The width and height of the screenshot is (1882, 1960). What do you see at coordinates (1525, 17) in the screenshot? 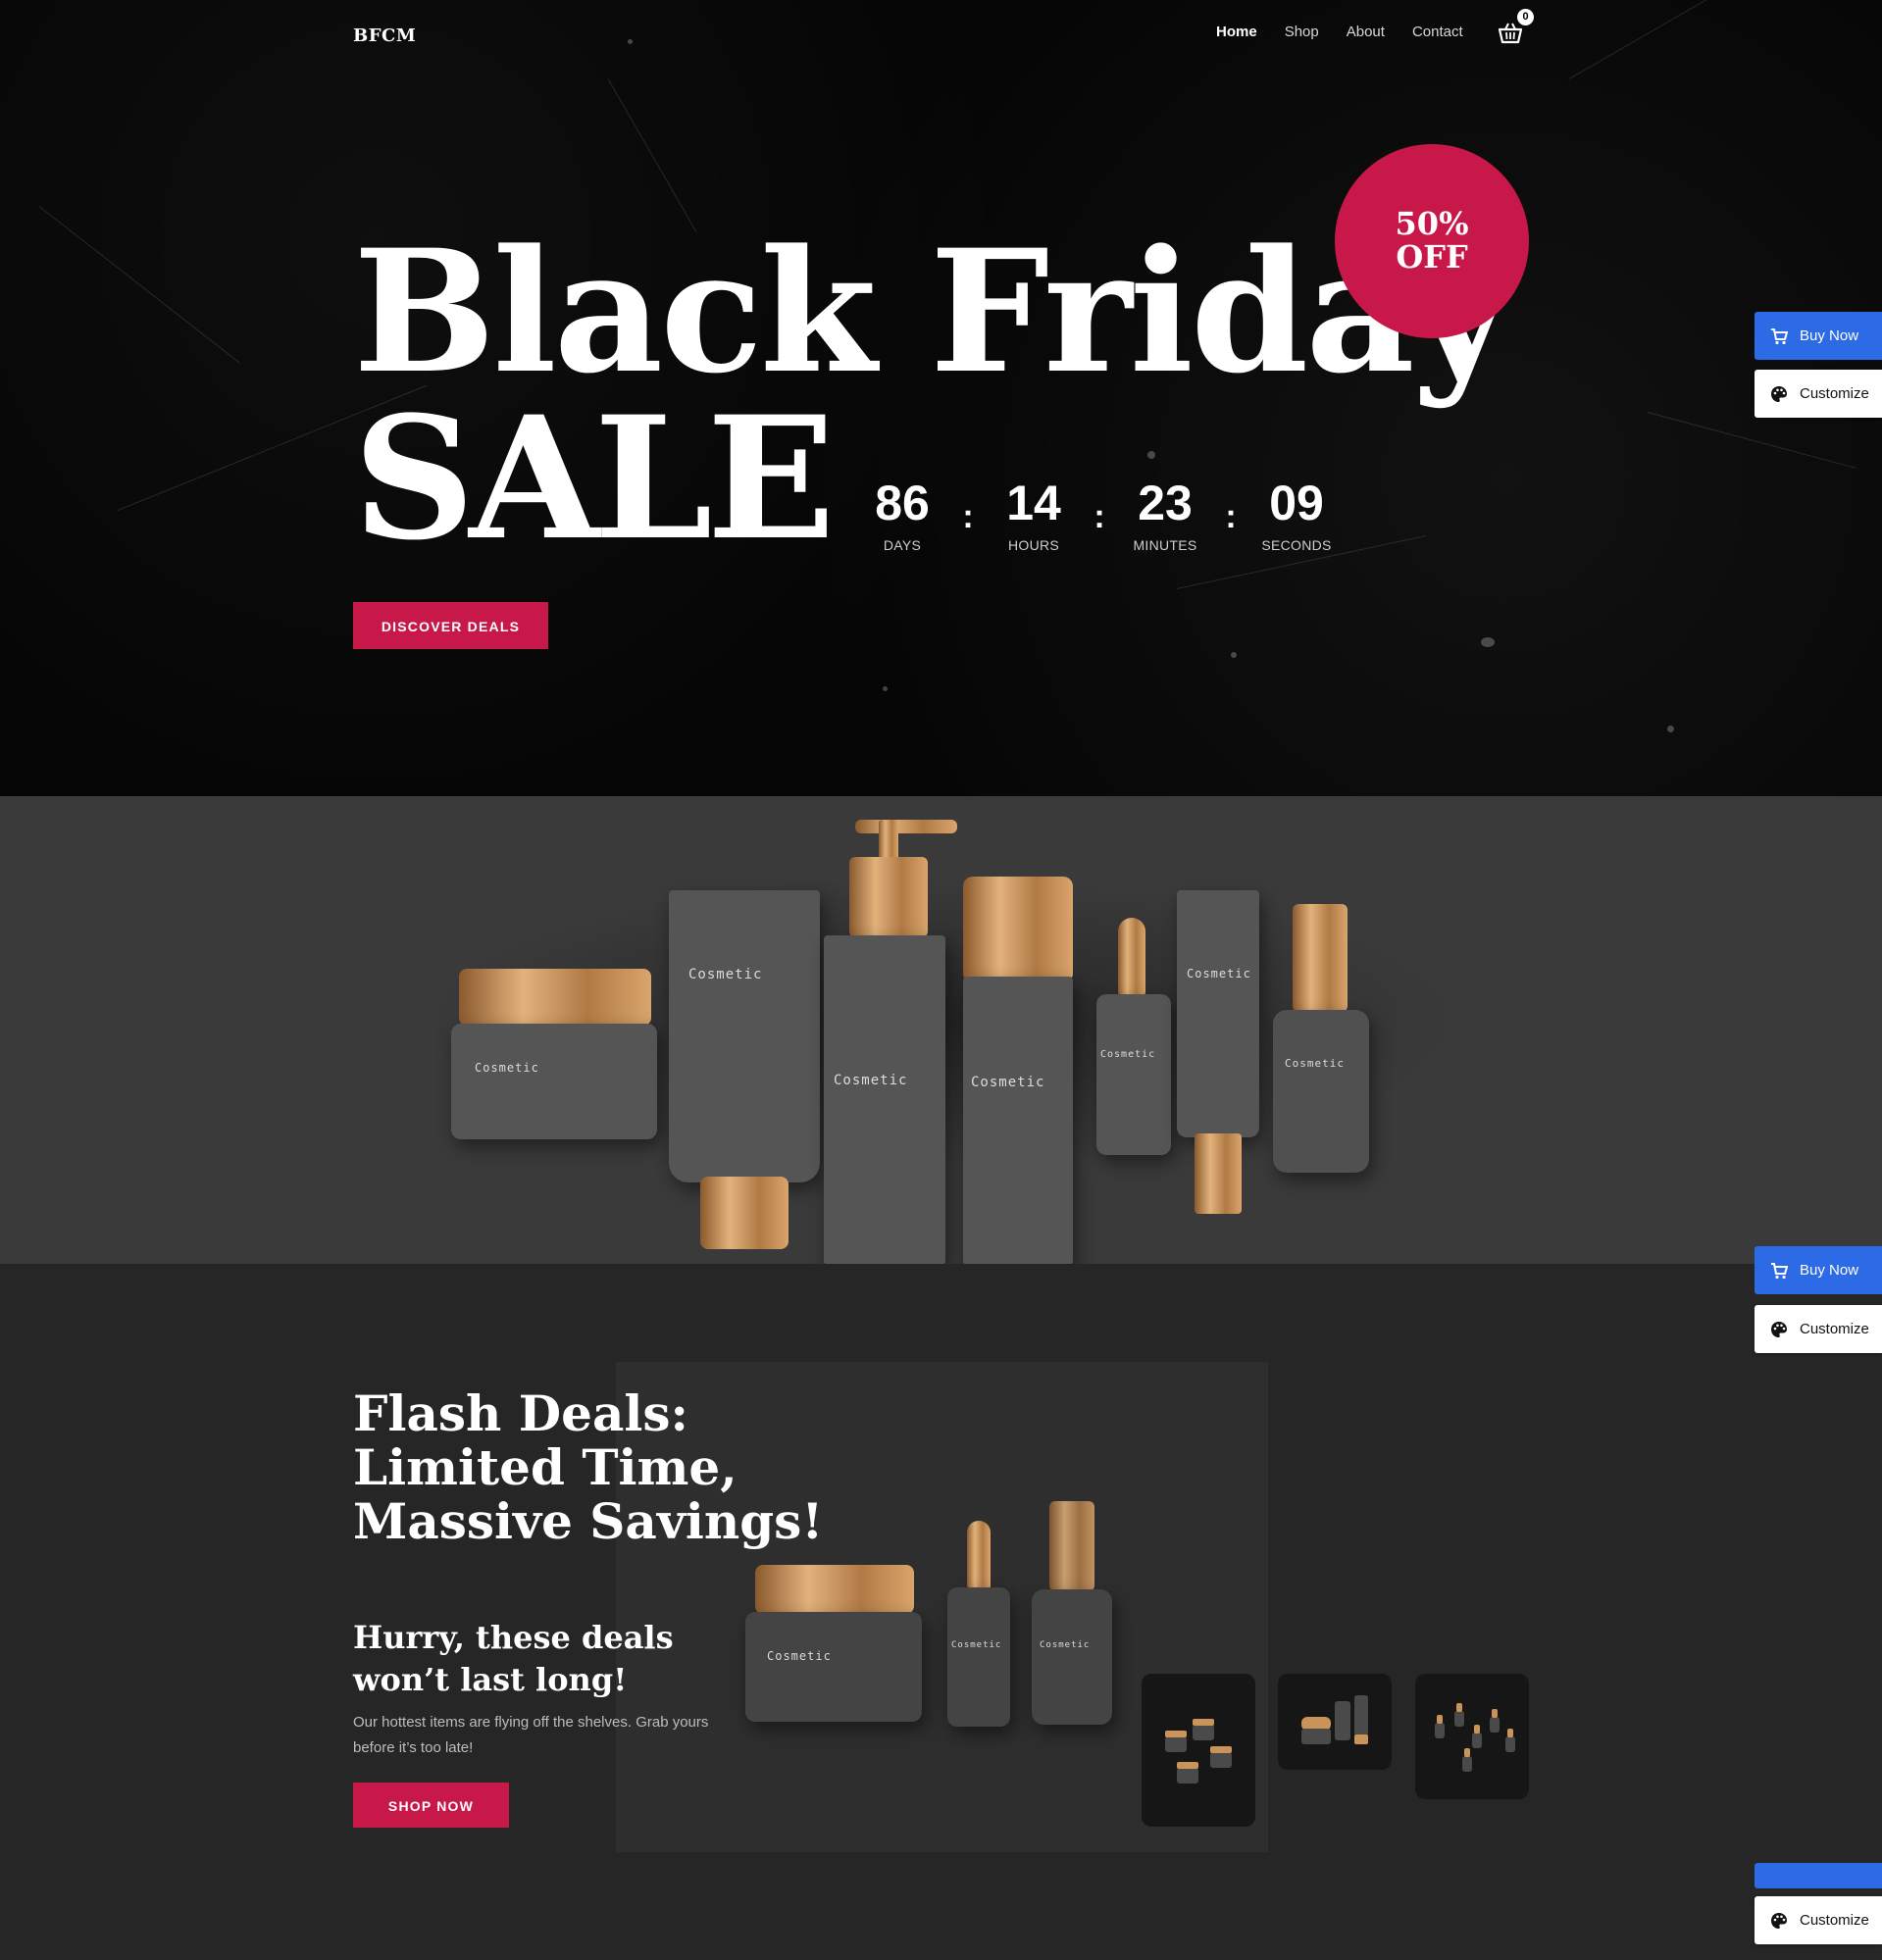
I see `cart-count-badge: 0` at bounding box center [1525, 17].